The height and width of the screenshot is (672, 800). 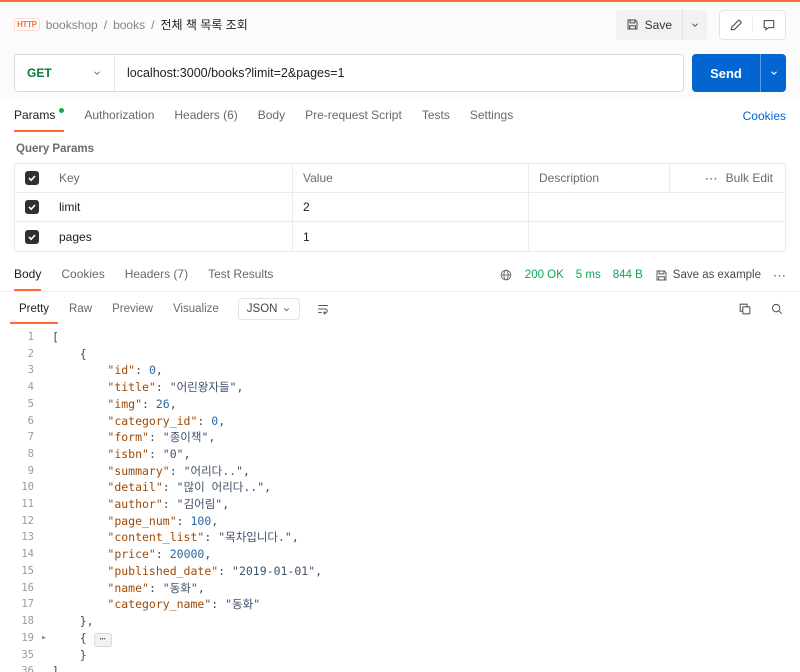 I want to click on globe-icon, so click(x=506, y=275).